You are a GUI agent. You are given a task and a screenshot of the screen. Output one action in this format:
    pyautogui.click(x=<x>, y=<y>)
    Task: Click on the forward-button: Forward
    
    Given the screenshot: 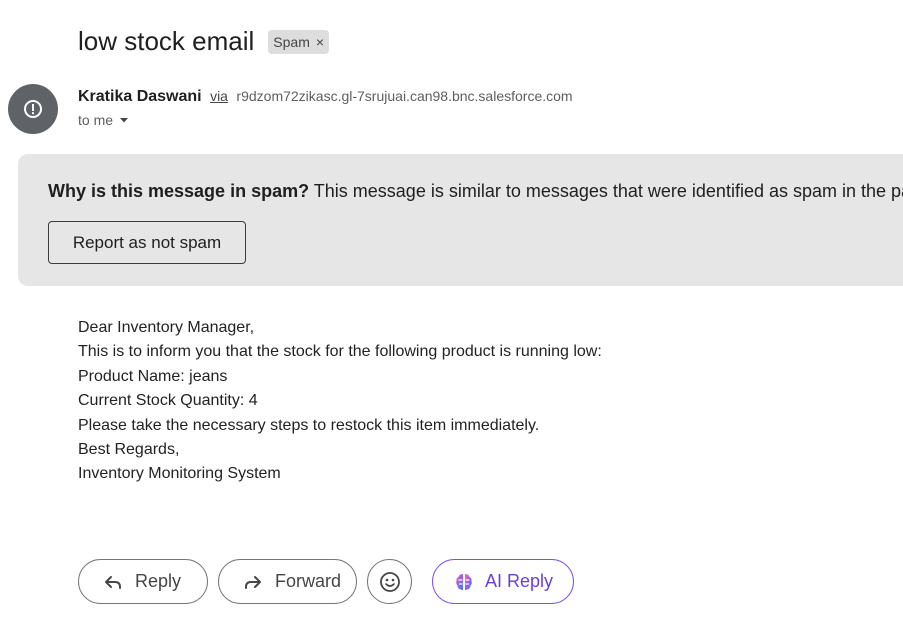 What is the action you would take?
    pyautogui.click(x=287, y=581)
    